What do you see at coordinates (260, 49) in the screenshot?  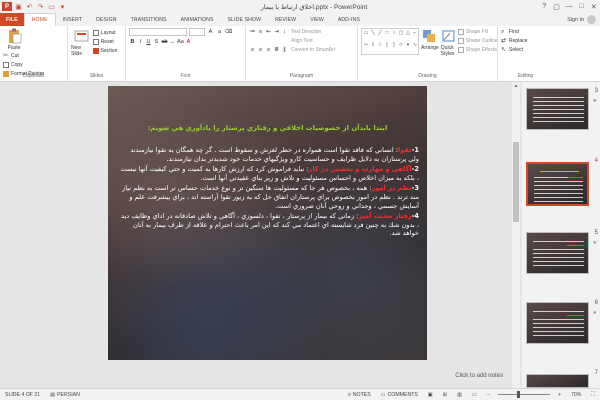 I see `align-center-icon: ≡` at bounding box center [260, 49].